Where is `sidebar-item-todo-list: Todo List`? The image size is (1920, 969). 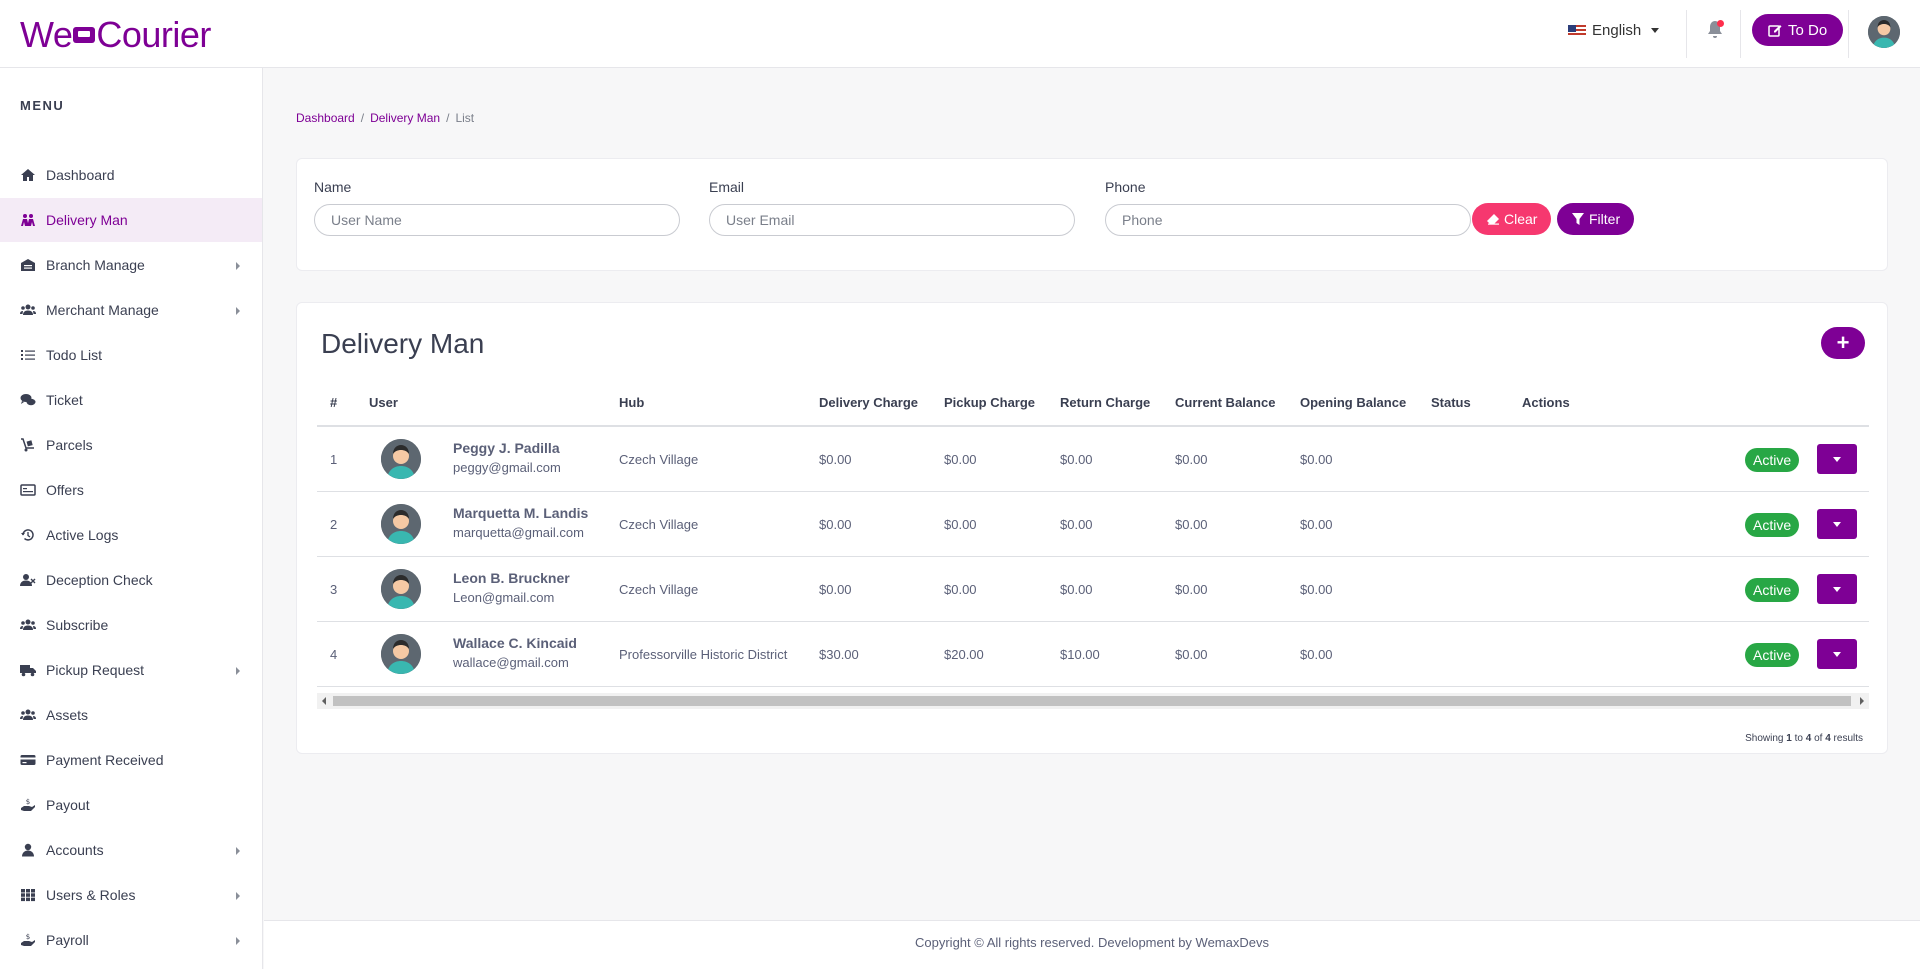
sidebar-item-todo-list: Todo List is located at coordinates (131, 355).